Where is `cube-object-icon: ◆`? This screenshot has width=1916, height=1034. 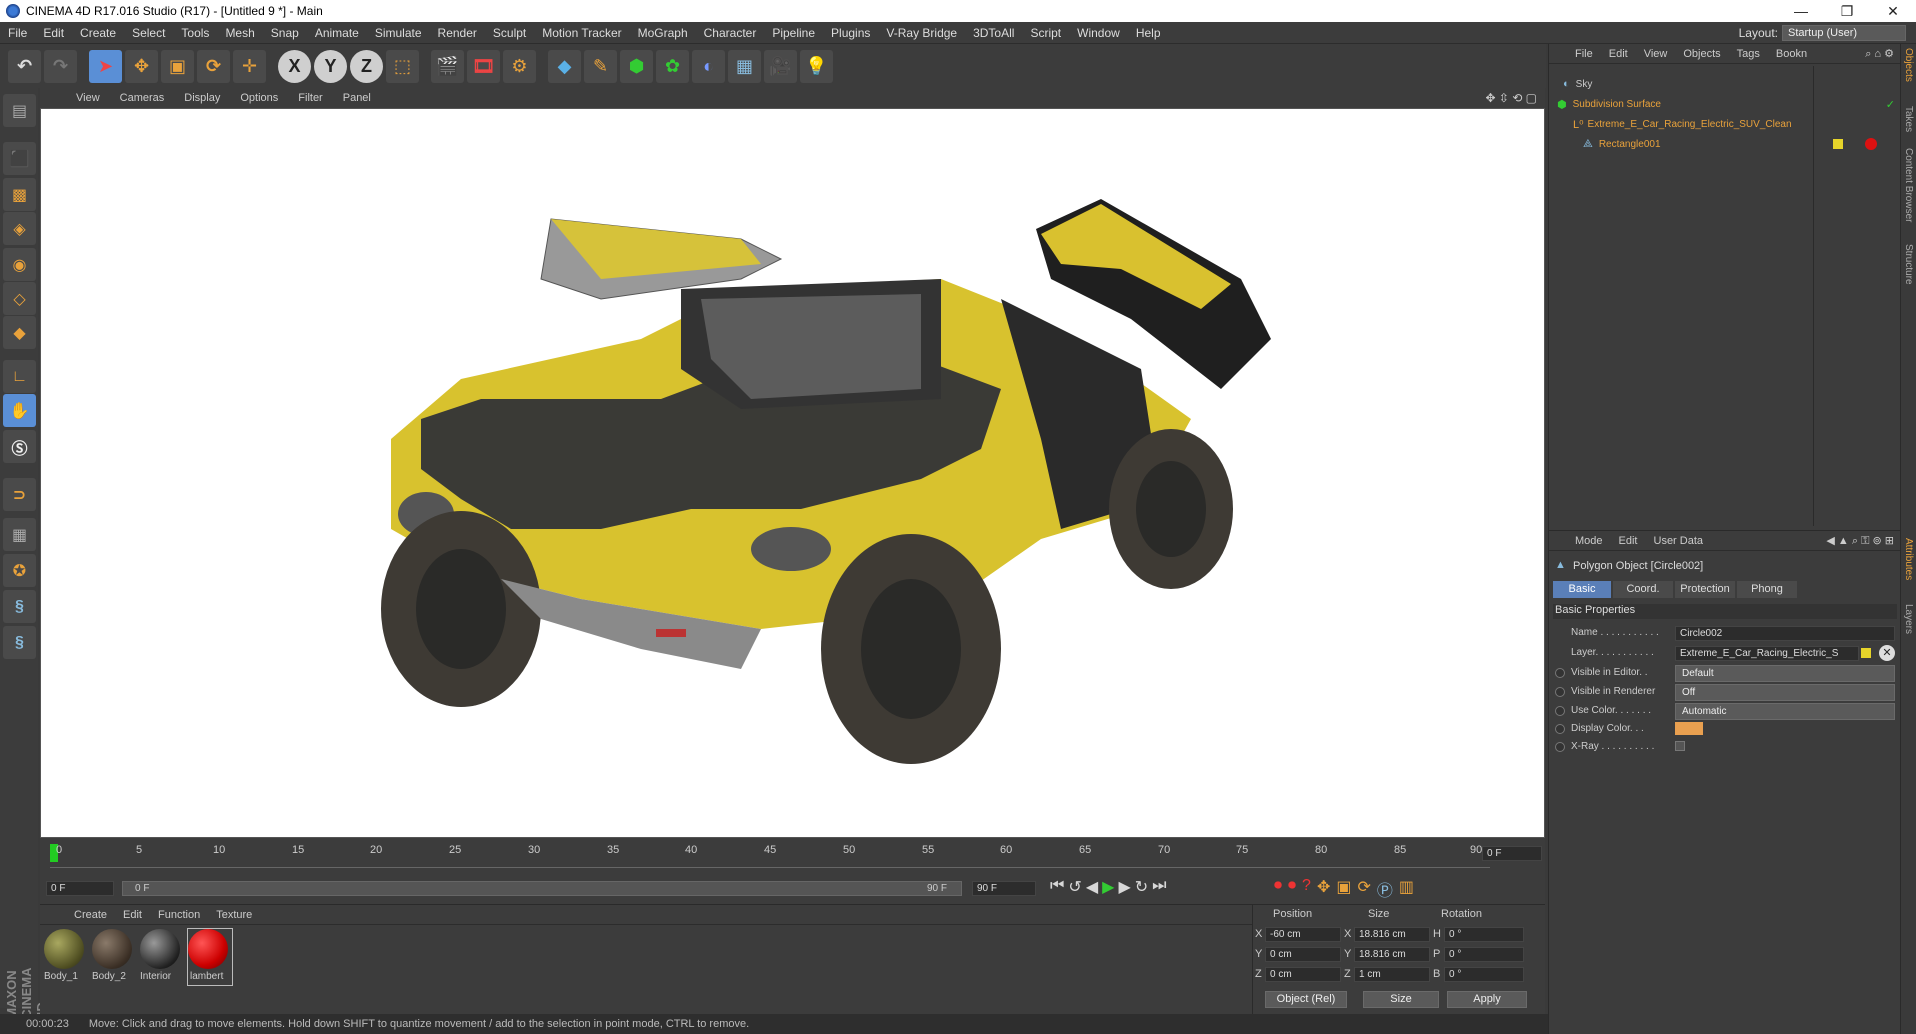
cube-object-icon: ◆ is located at coordinates (564, 66).